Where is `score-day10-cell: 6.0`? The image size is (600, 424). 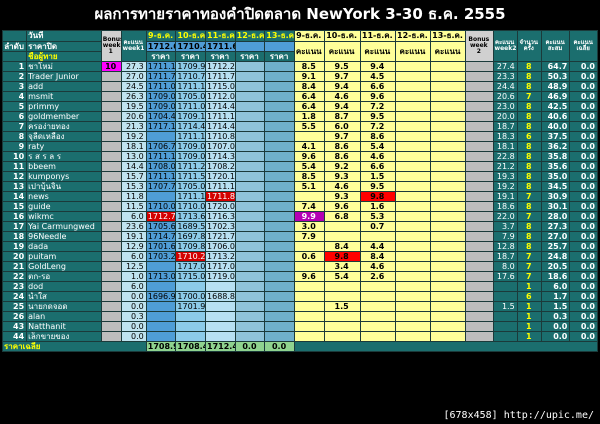 score-day10-cell: 6.0 is located at coordinates (342, 126).